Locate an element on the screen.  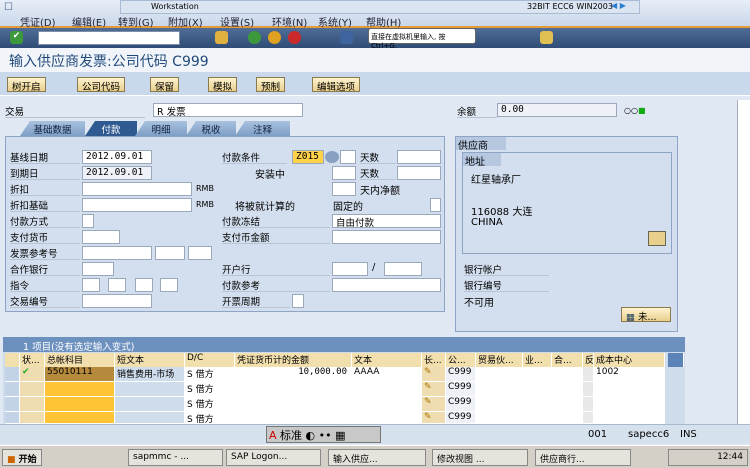
column-header: 凭证货币计的金额 is located at coordinates (293, 360).